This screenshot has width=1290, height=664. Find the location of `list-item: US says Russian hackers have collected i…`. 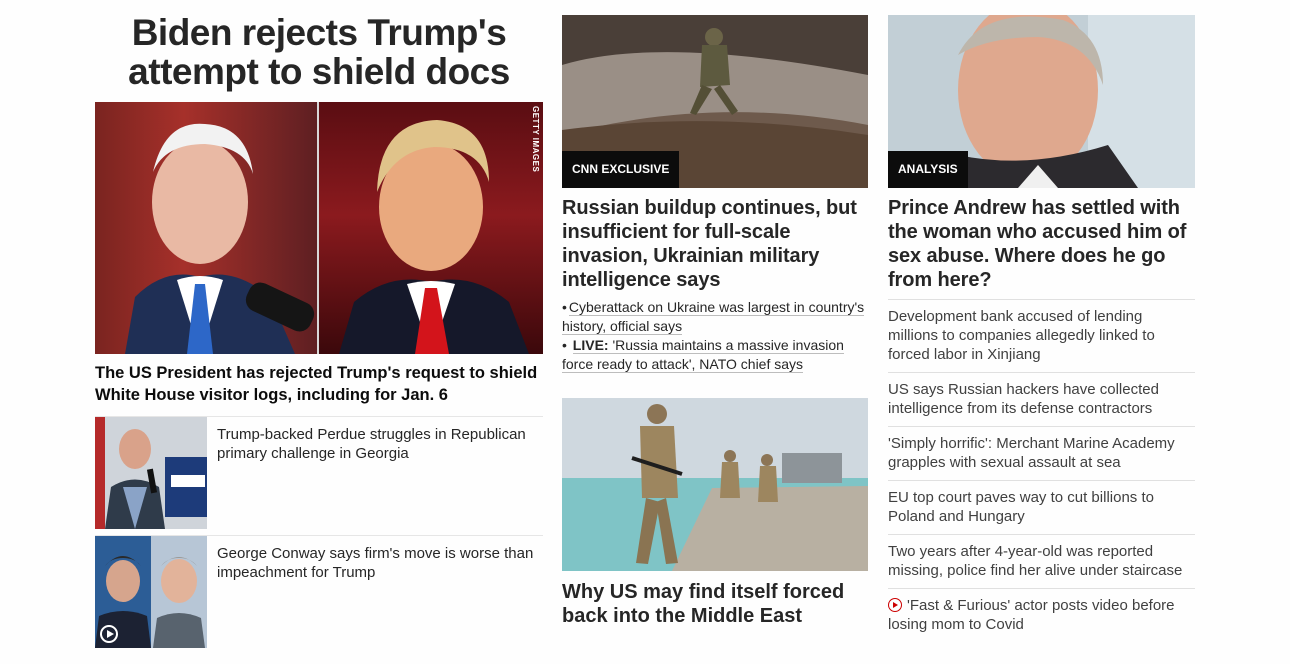

list-item: US says Russian hackers have collected i… is located at coordinates (1041, 399).